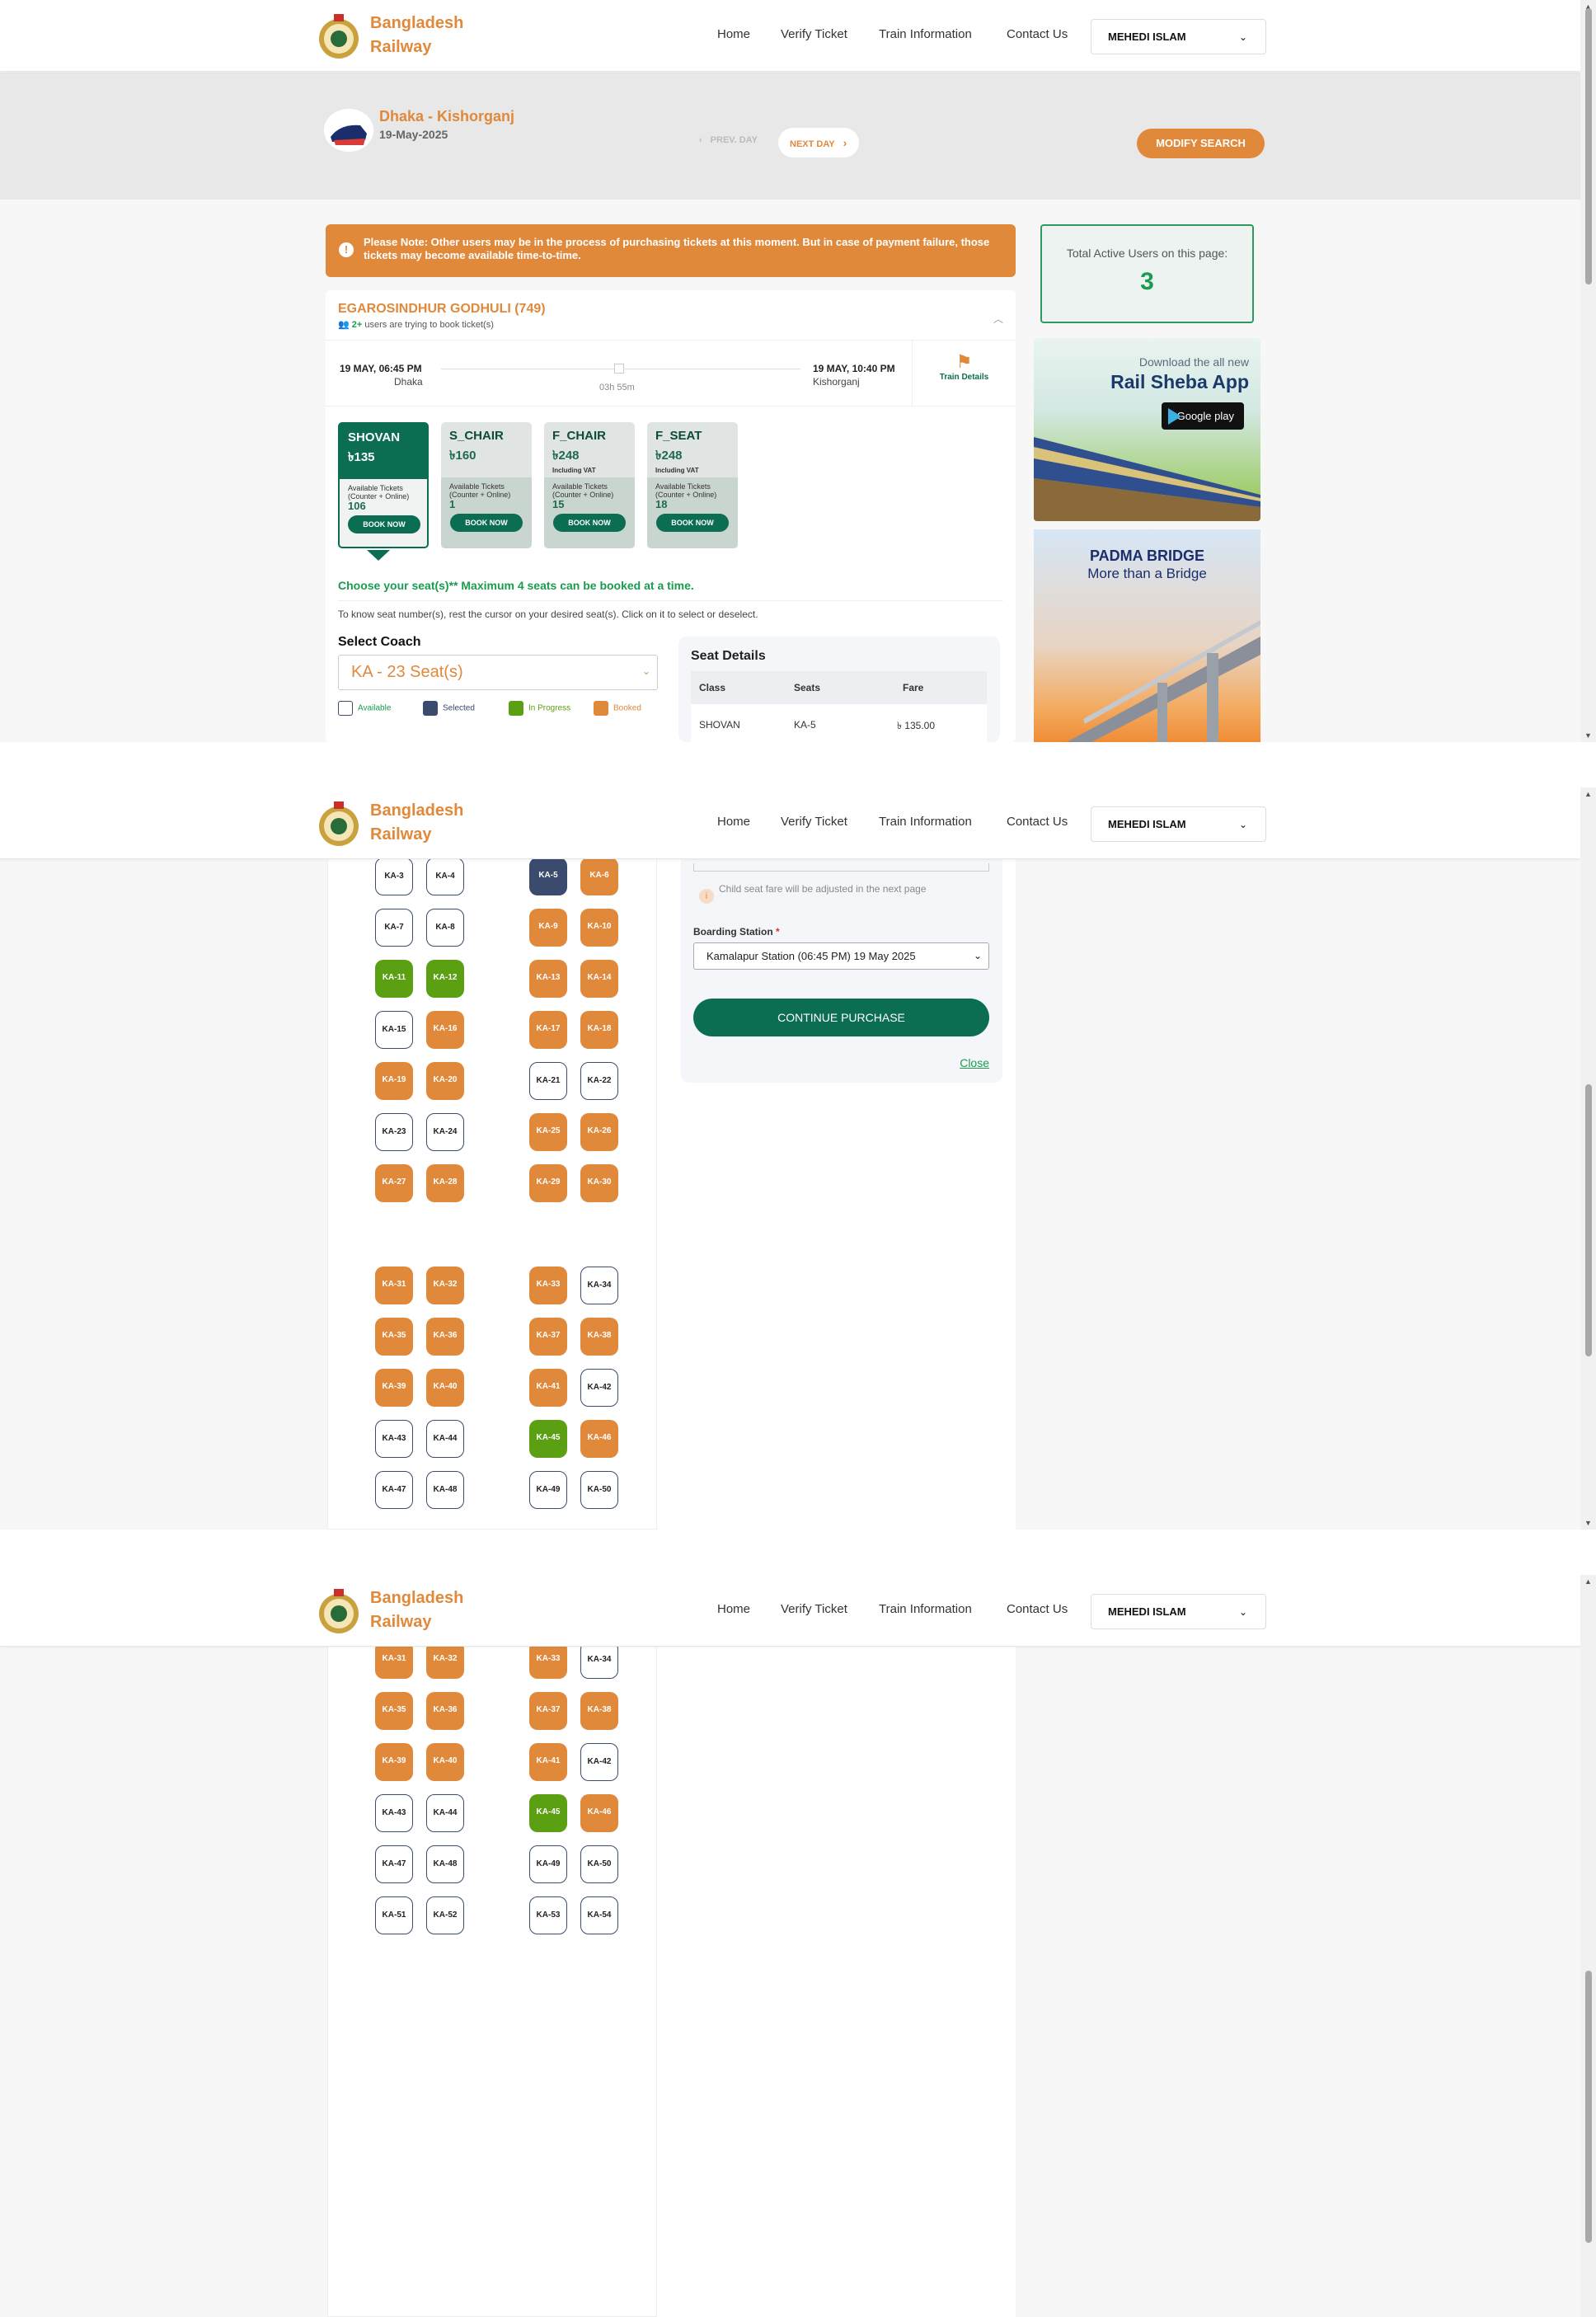 Image resolution: width=1596 pixels, height=2317 pixels. Describe the element at coordinates (548, 877) in the screenshot. I see `seat-ka-5: KA-5` at that location.